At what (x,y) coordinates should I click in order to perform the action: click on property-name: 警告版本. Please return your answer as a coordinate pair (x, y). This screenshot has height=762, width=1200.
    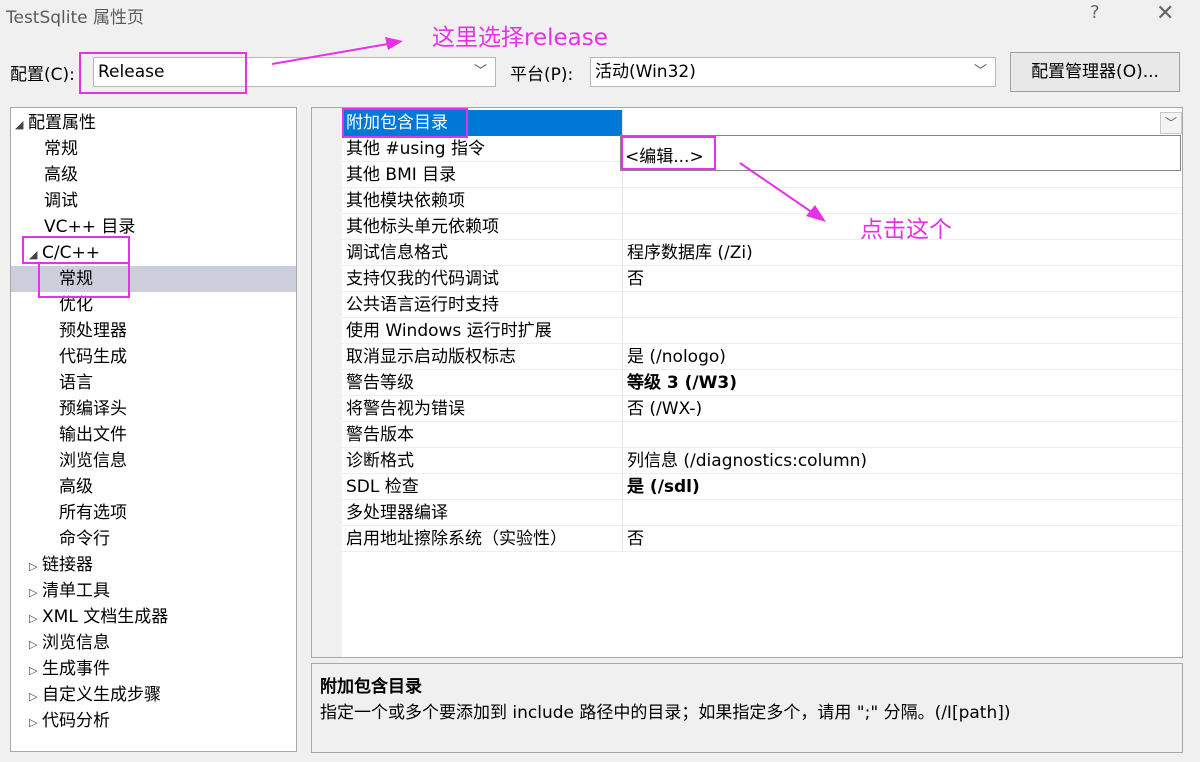
    Looking at the image, I should click on (380, 435).